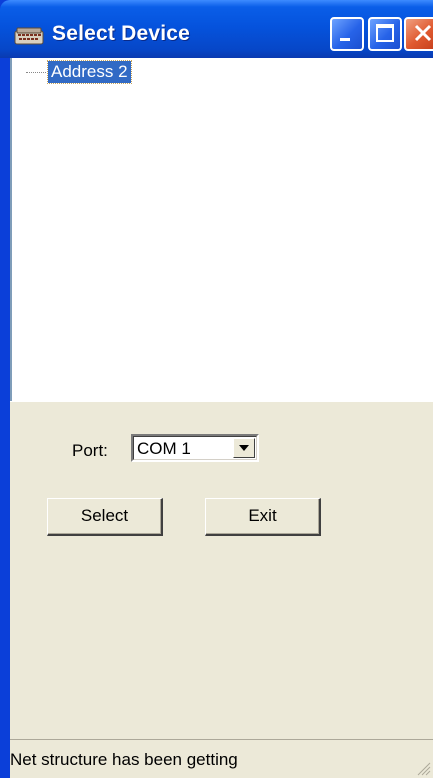 Image resolution: width=433 pixels, height=778 pixels. What do you see at coordinates (105, 517) in the screenshot?
I see `select-button: Select` at bounding box center [105, 517].